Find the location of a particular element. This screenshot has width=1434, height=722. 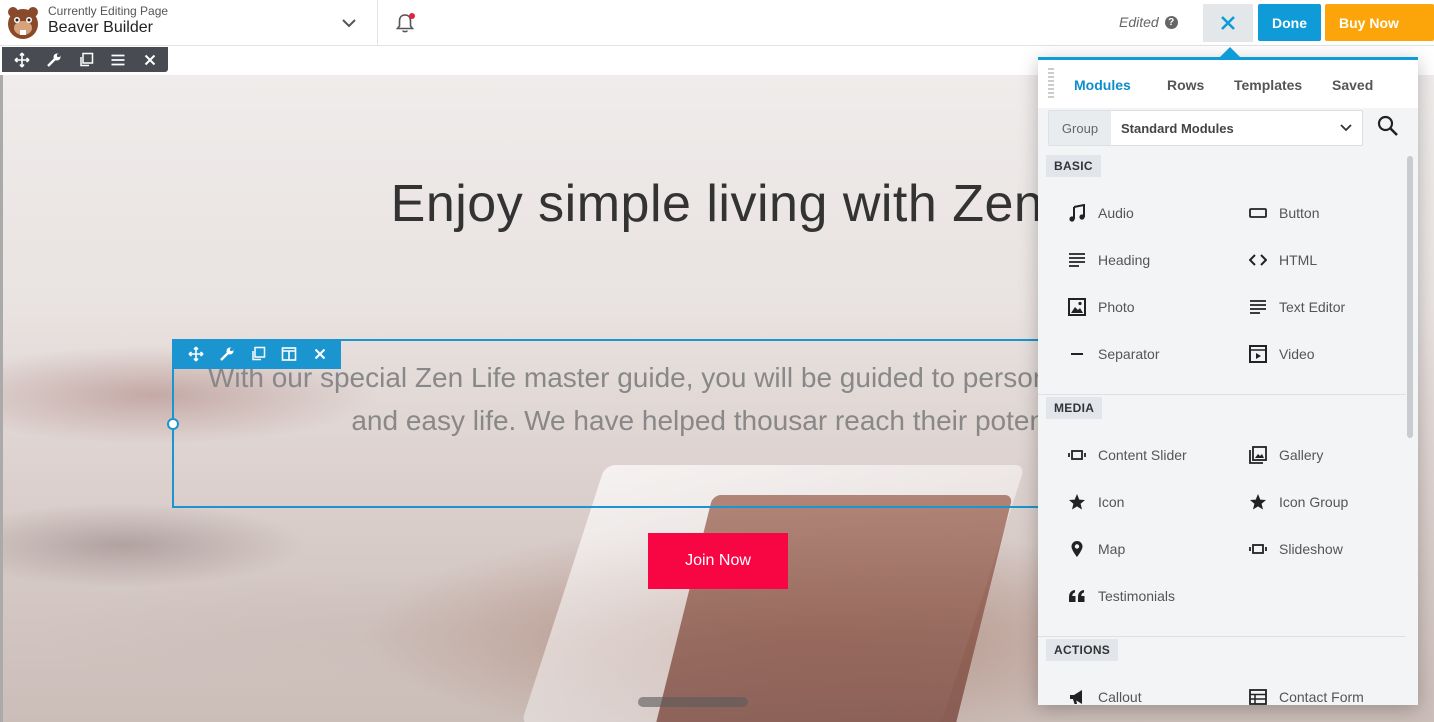

module-button: Button is located at coordinates (1284, 213).